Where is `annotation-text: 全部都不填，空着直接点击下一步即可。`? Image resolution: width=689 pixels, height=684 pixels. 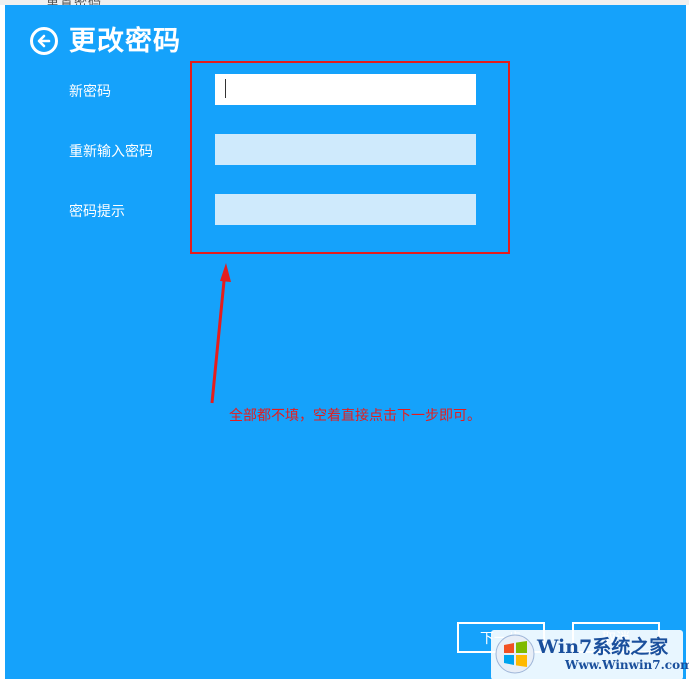
annotation-text: 全部都不填，空着直接点击下一步即可。 is located at coordinates (355, 416).